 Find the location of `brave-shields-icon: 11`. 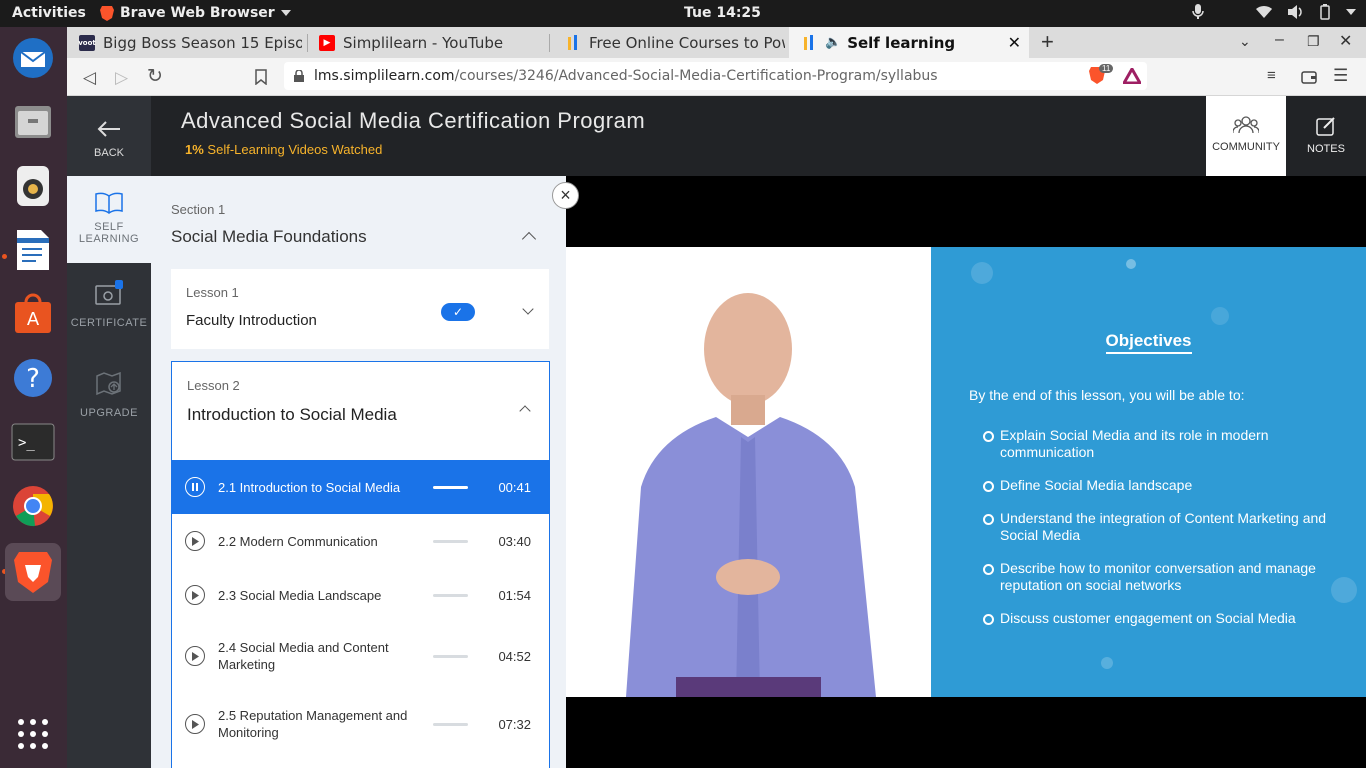

brave-shields-icon: 11 is located at coordinates (1101, 75).